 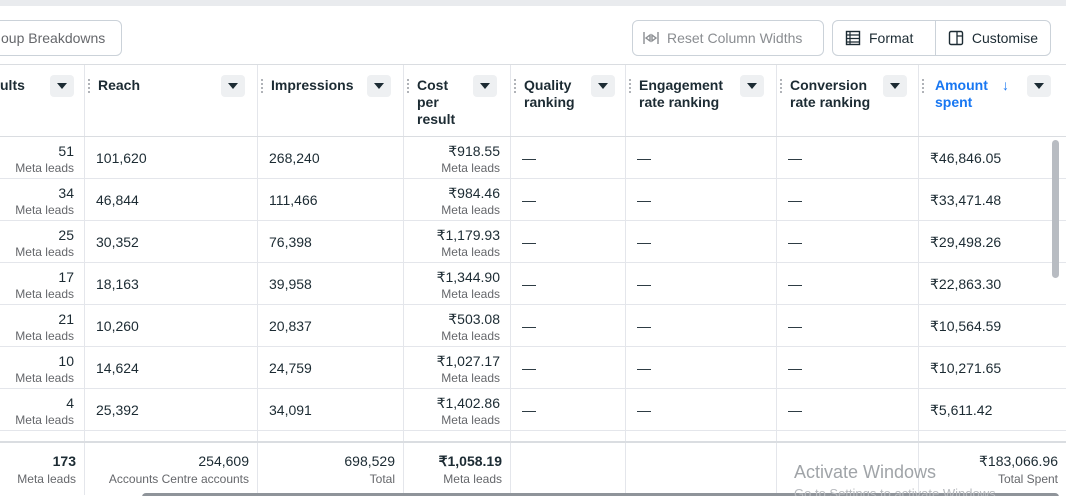 I want to click on impressions-value: 76,398, so click(x=290, y=242).